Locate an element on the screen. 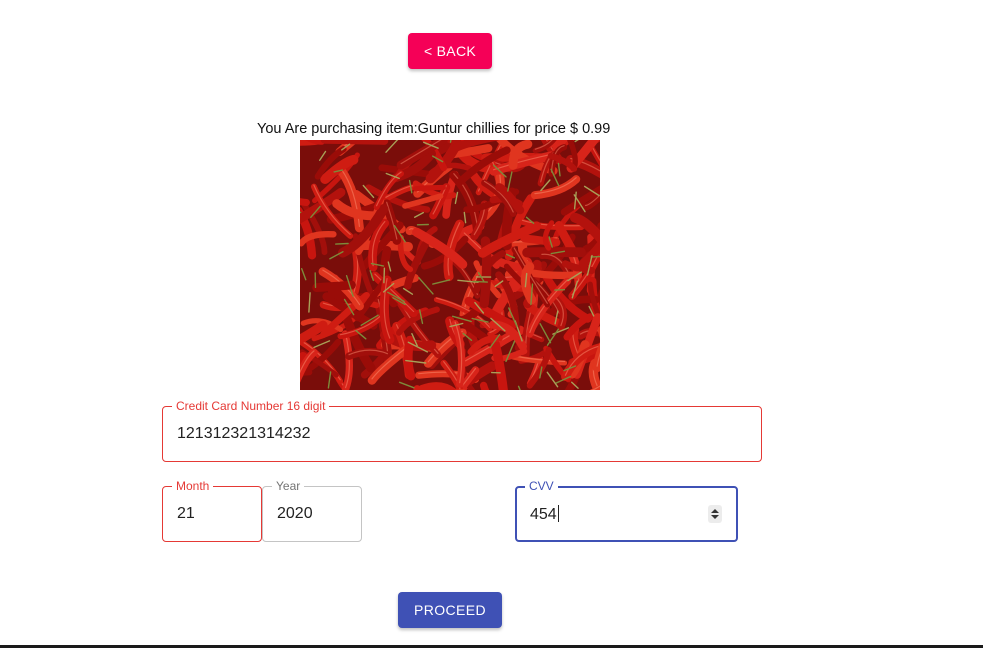 The image size is (983, 648). increment-arrow-icon is located at coordinates (715, 511).